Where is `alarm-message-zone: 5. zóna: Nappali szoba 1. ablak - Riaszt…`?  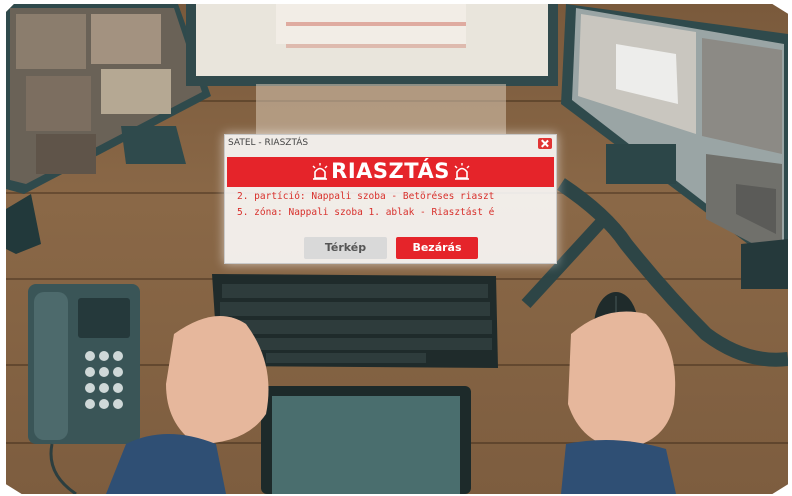
alarm-message-zone: 5. zóna: Nappali szoba 1. ablak - Riaszt… is located at coordinates (366, 212).